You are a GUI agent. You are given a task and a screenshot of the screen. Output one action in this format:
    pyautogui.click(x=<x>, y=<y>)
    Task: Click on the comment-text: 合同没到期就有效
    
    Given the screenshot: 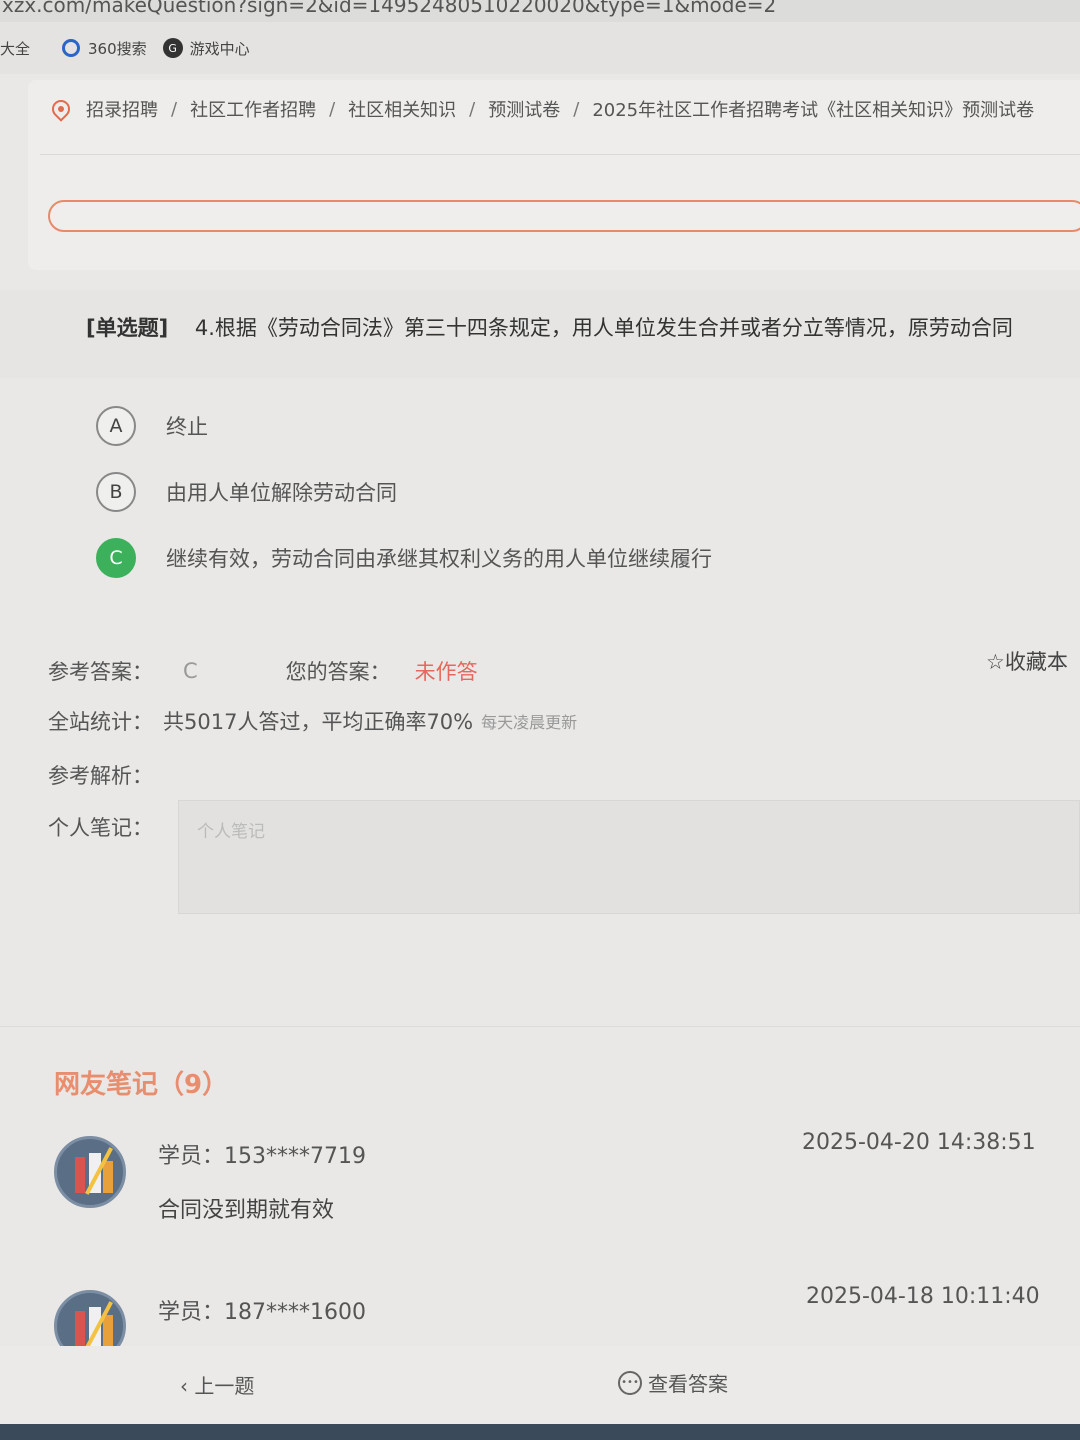 What is the action you would take?
    pyautogui.click(x=246, y=1210)
    